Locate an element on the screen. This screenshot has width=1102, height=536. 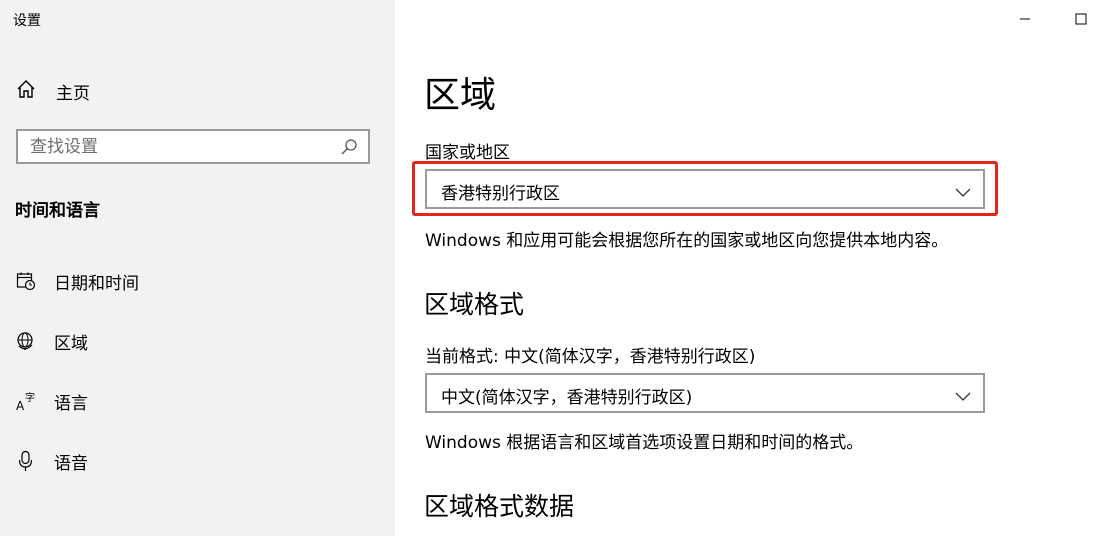
search-box is located at coordinates (193, 146).